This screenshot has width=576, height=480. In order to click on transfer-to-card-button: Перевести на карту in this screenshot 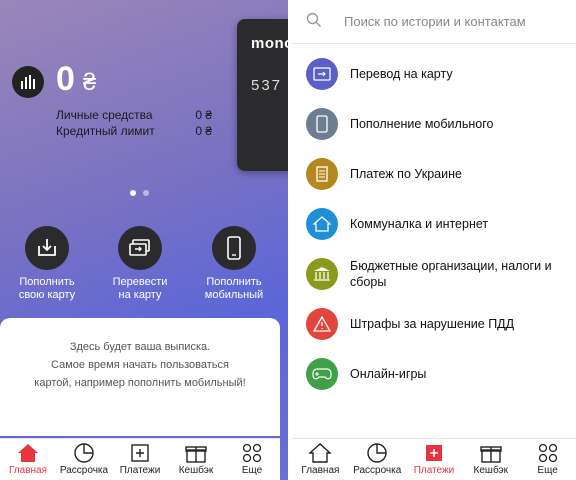, I will do `click(140, 264)`.